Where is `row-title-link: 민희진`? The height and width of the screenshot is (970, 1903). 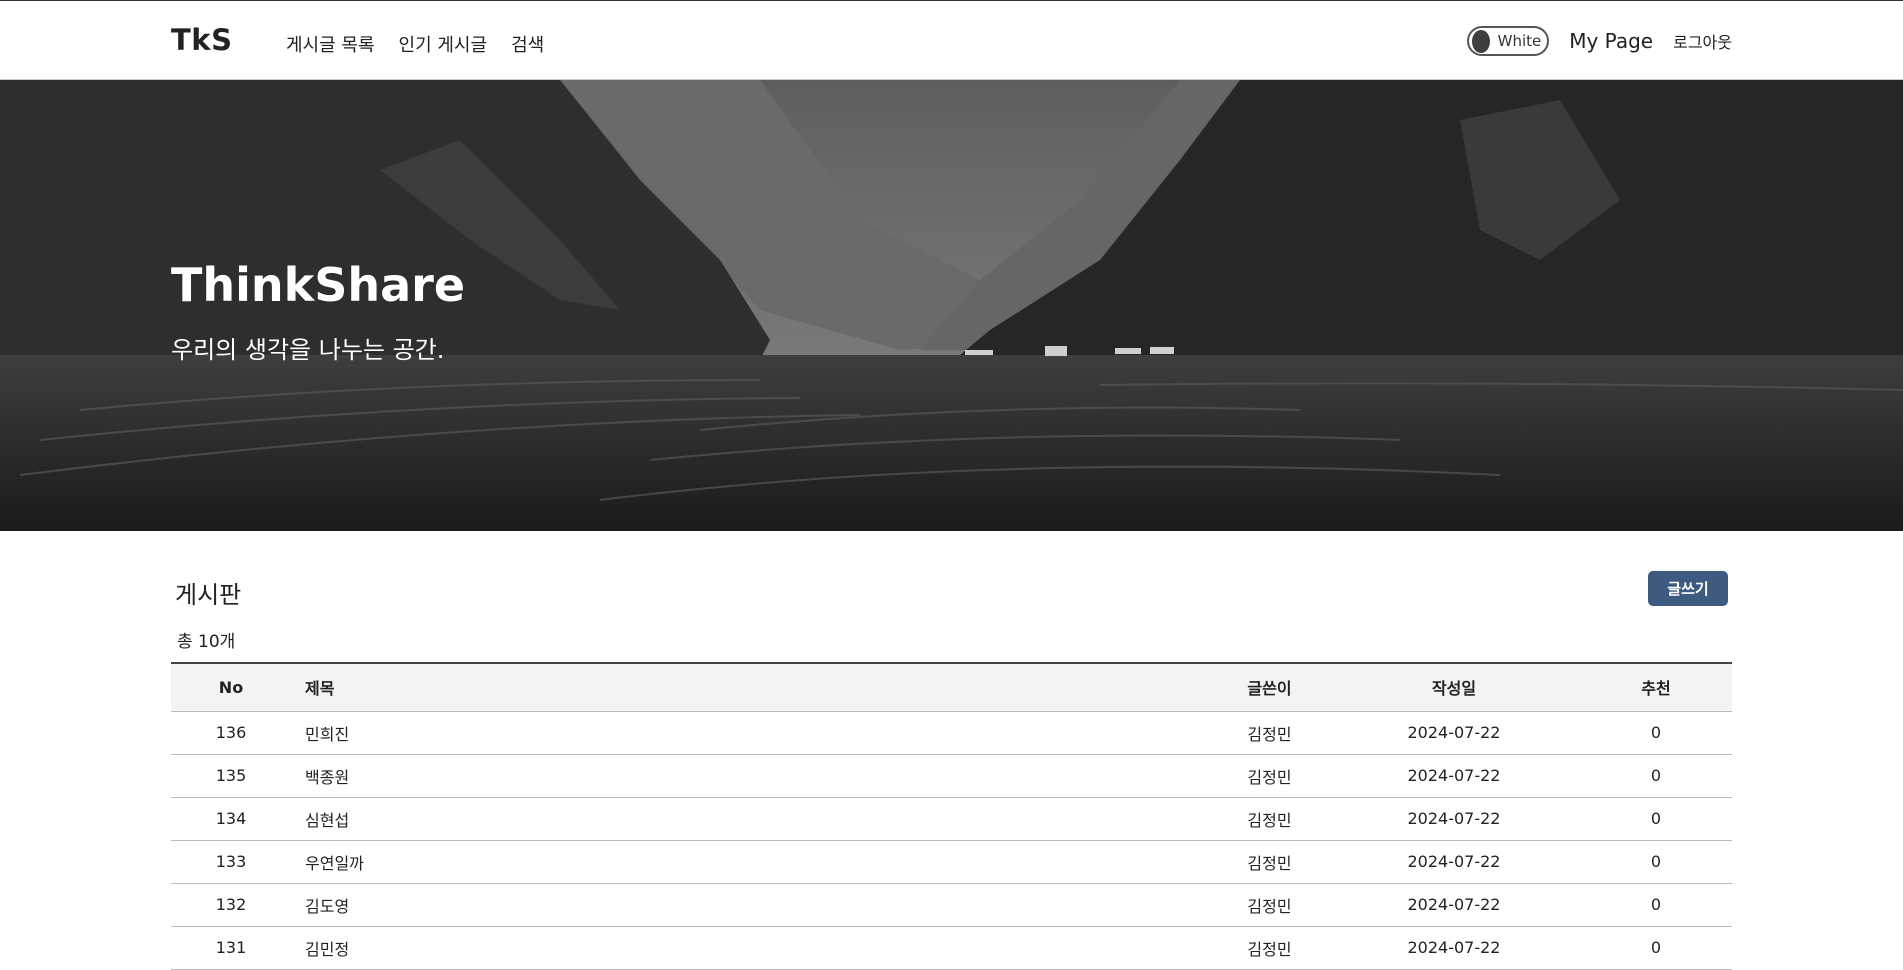
row-title-link: 민희진 is located at coordinates (751, 732).